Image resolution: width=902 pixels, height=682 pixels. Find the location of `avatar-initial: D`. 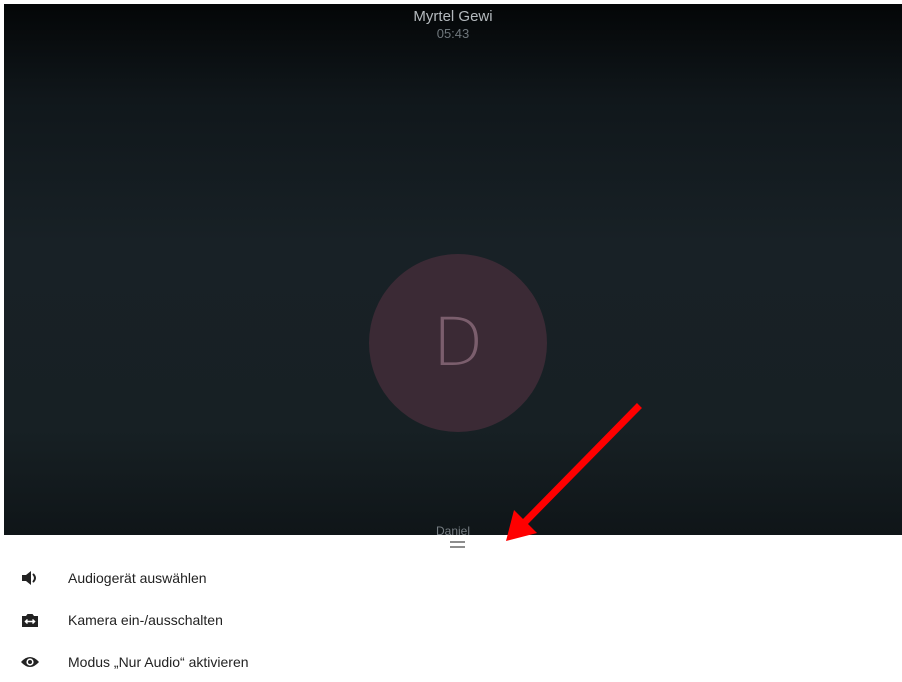

avatar-initial: D is located at coordinates (458, 342).